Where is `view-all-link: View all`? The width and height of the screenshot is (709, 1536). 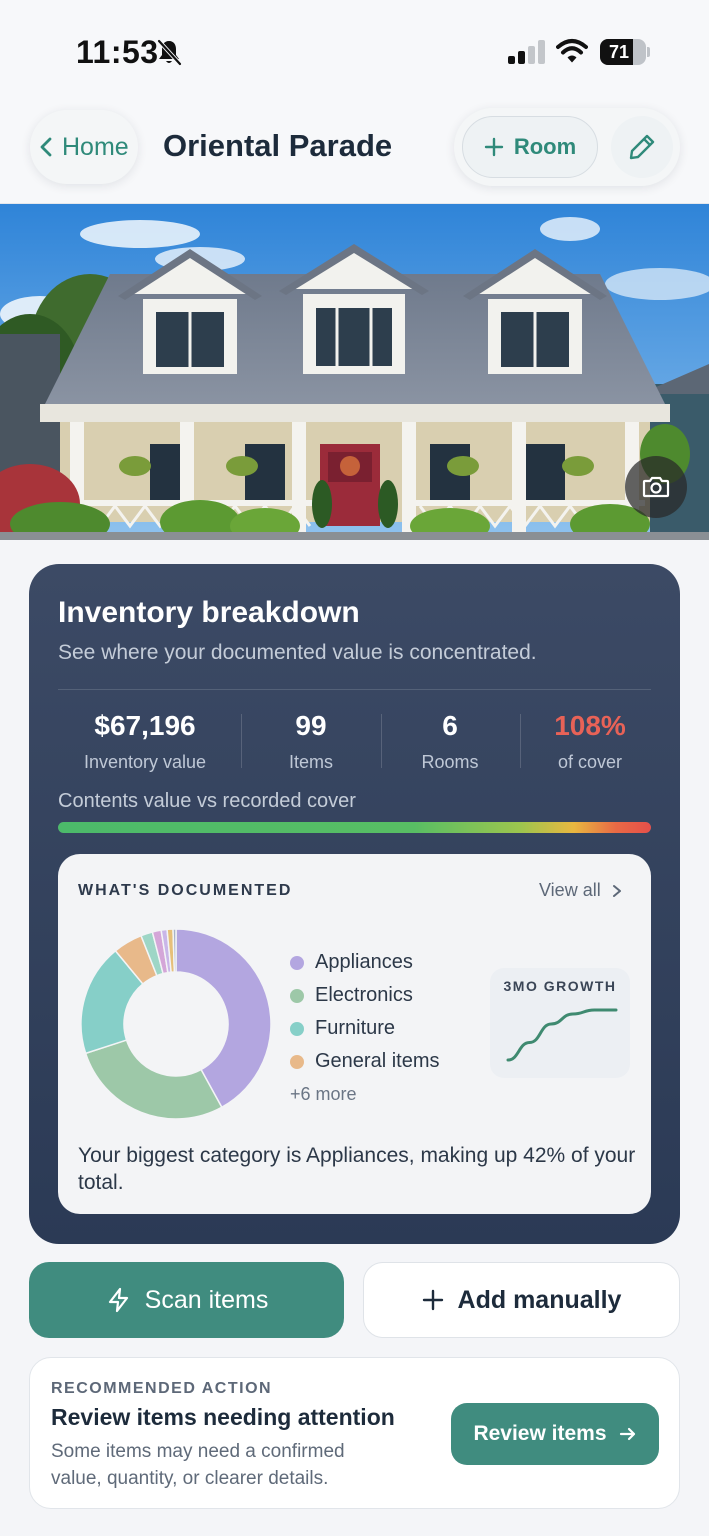
view-all-link: View all is located at coordinates (581, 890).